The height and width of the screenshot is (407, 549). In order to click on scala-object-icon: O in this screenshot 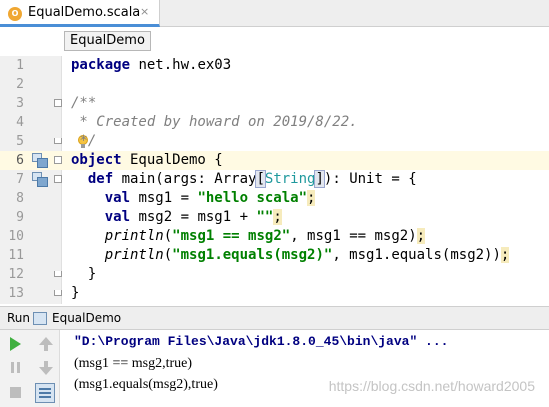, I will do `click(15, 14)`.